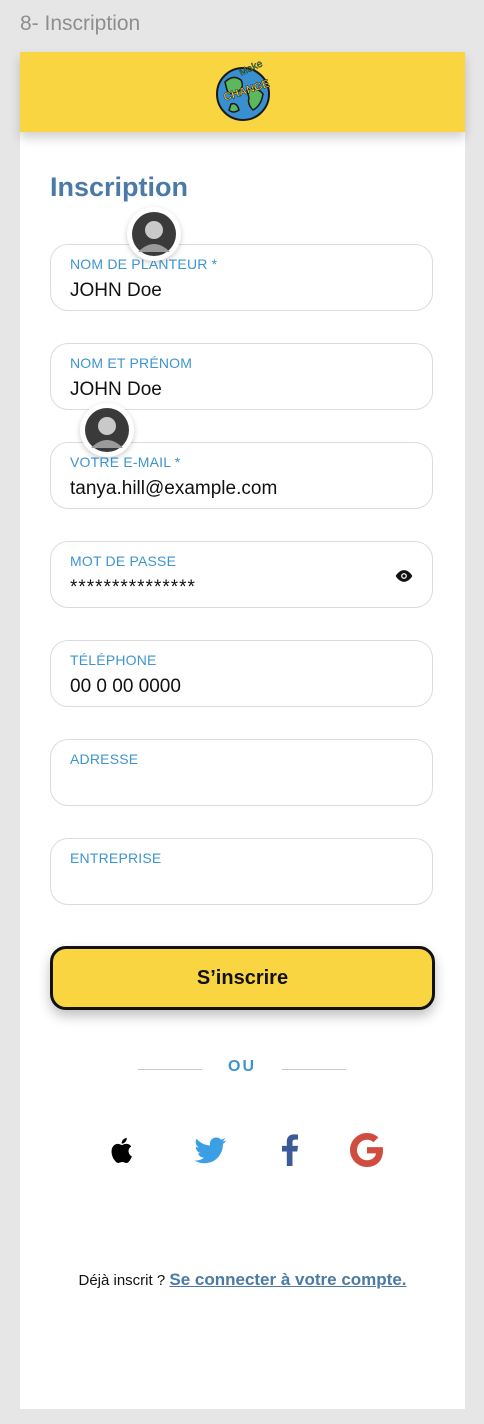 This screenshot has height=1424, width=484. I want to click on frame-title: 8- Inscription, so click(80, 23).